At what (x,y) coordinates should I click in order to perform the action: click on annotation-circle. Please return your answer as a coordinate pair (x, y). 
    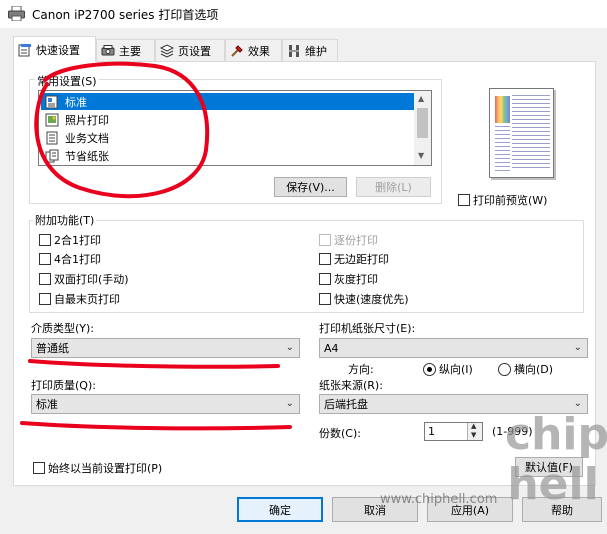
    Looking at the image, I should click on (122, 130).